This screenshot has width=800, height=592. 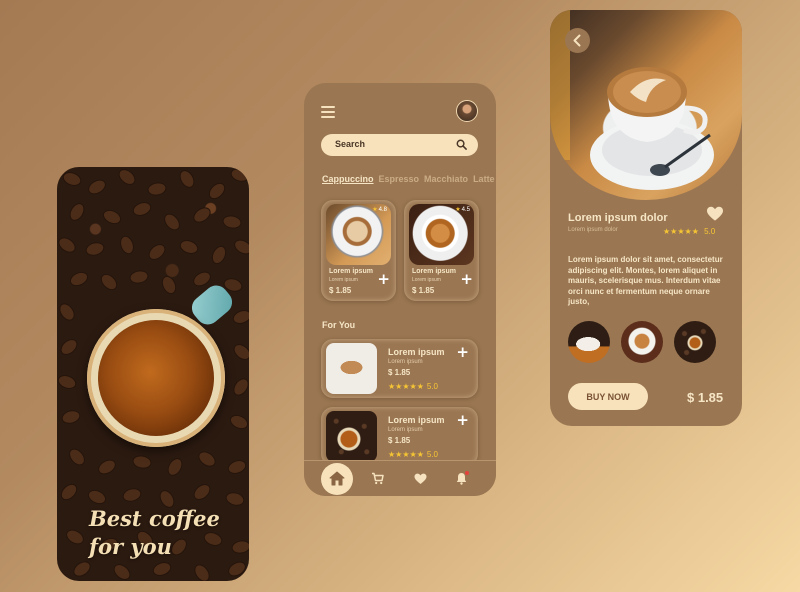 I want to click on rating-badge: ★ 4.5, so click(x=462, y=210).